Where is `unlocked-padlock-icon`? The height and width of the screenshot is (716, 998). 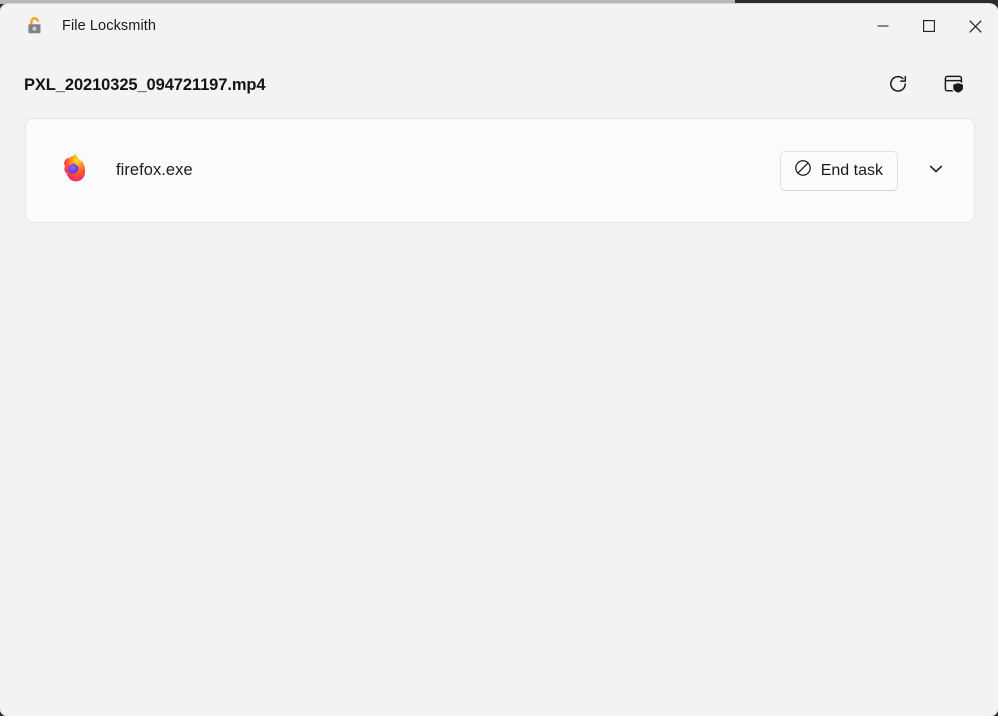
unlocked-padlock-icon is located at coordinates (35, 26).